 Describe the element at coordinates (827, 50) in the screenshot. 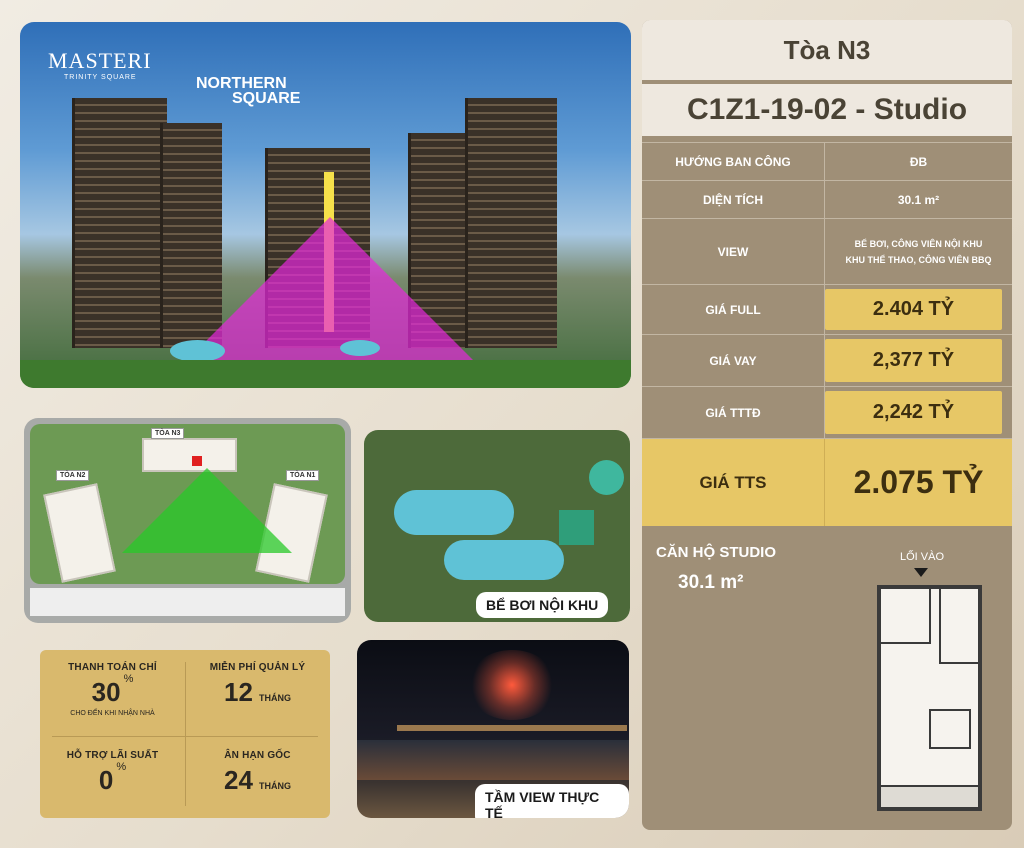

I see `building-title: Tòa N3` at that location.